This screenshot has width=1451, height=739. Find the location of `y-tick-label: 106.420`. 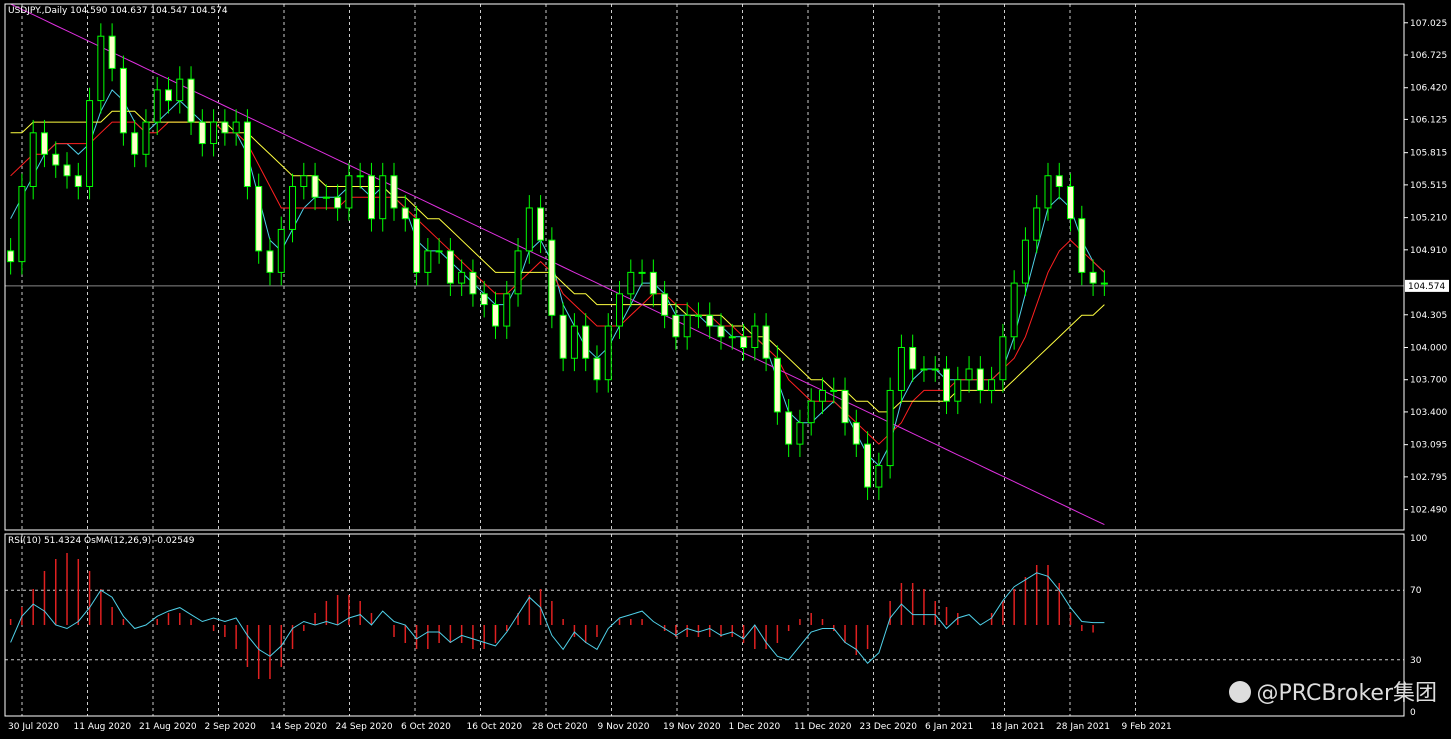

y-tick-label: 106.420 is located at coordinates (1428, 89).